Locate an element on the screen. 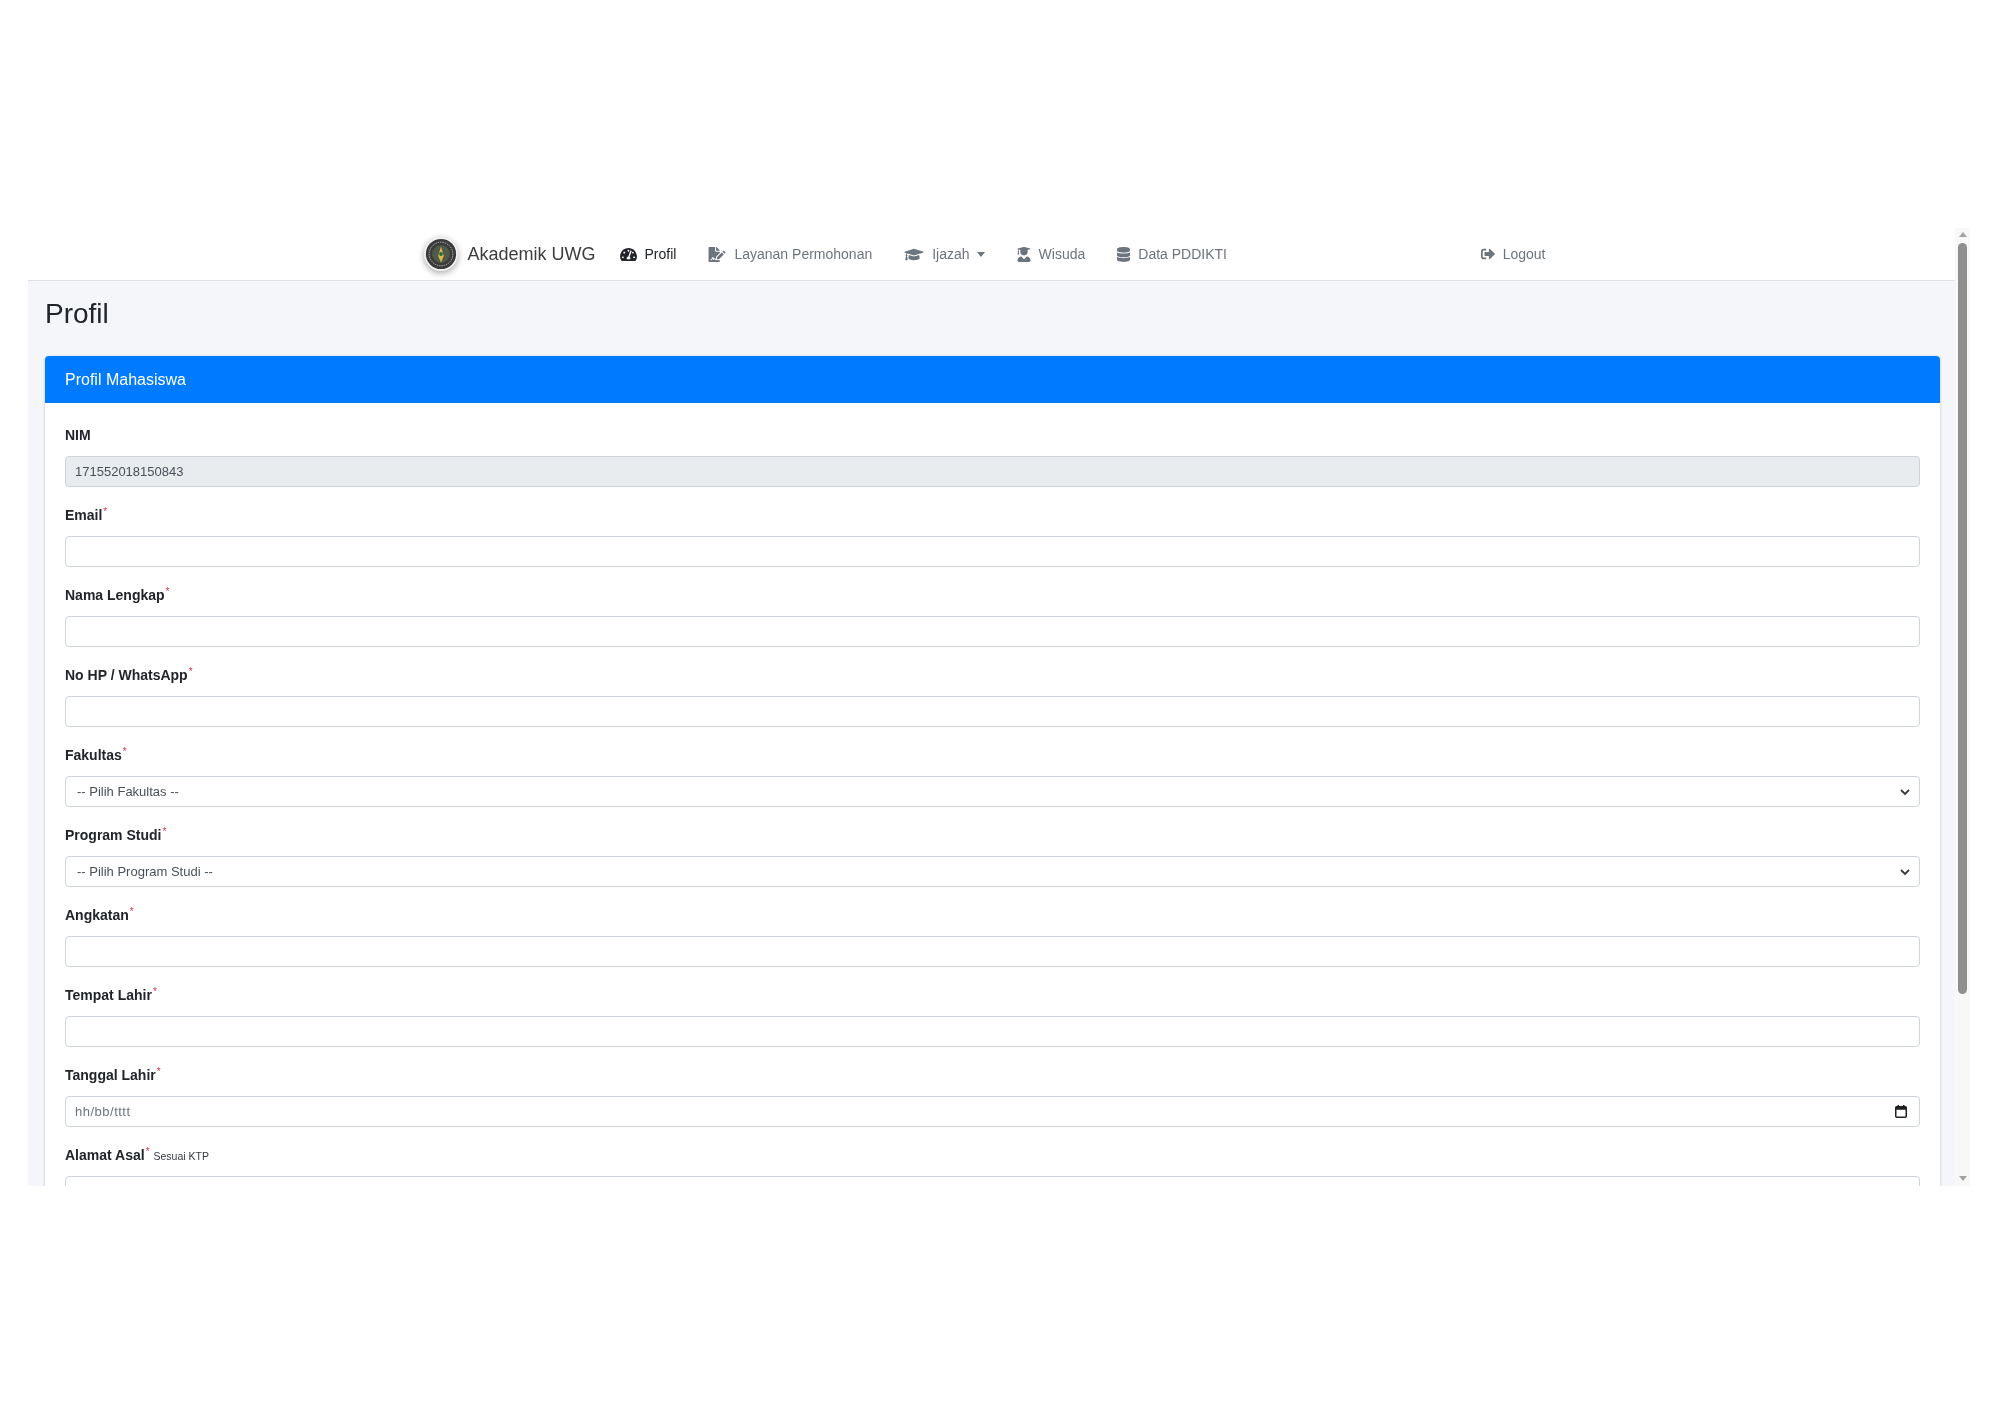 The width and height of the screenshot is (2000, 1414). graduation-cap-icon is located at coordinates (914, 254).